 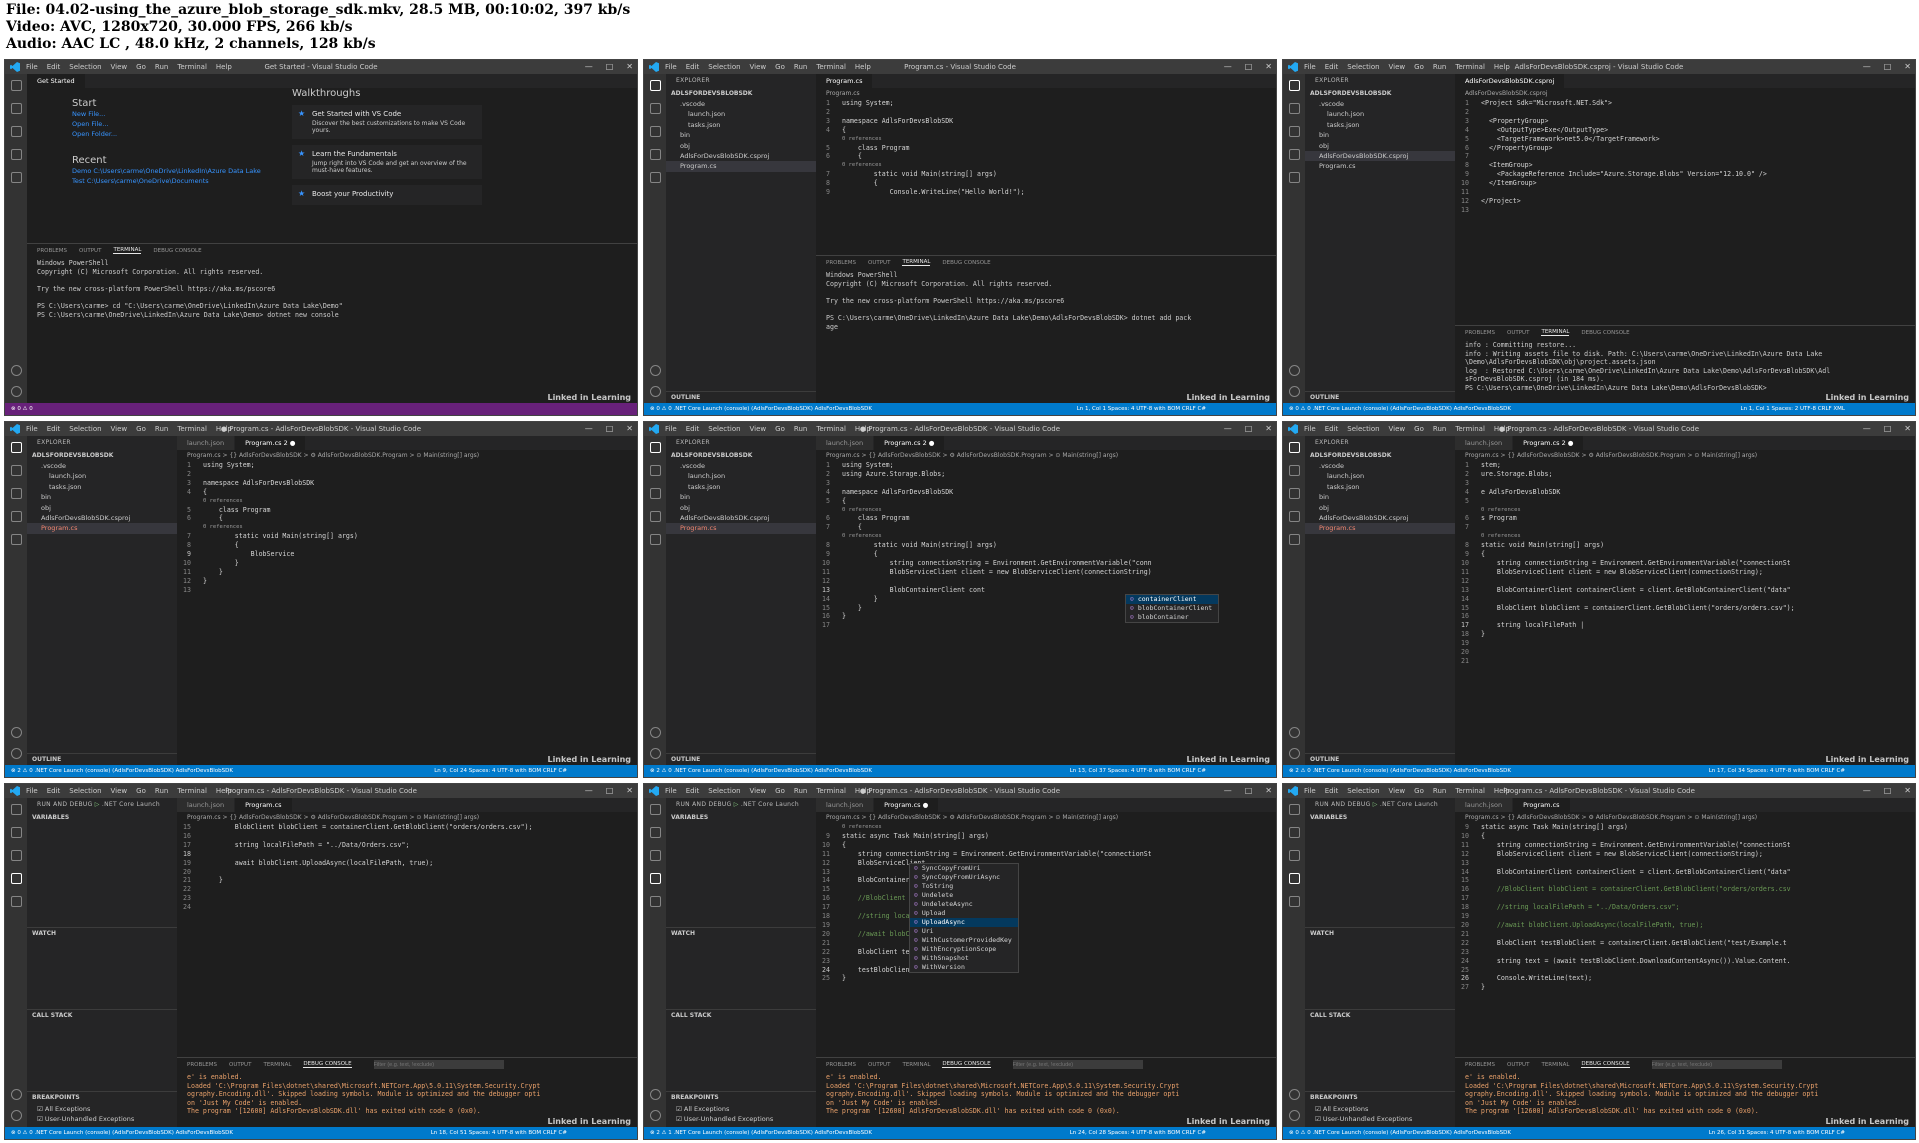 What do you see at coordinates (387, 195) in the screenshot?
I see `walkthrough-card: ★ Boost your Productivity` at bounding box center [387, 195].